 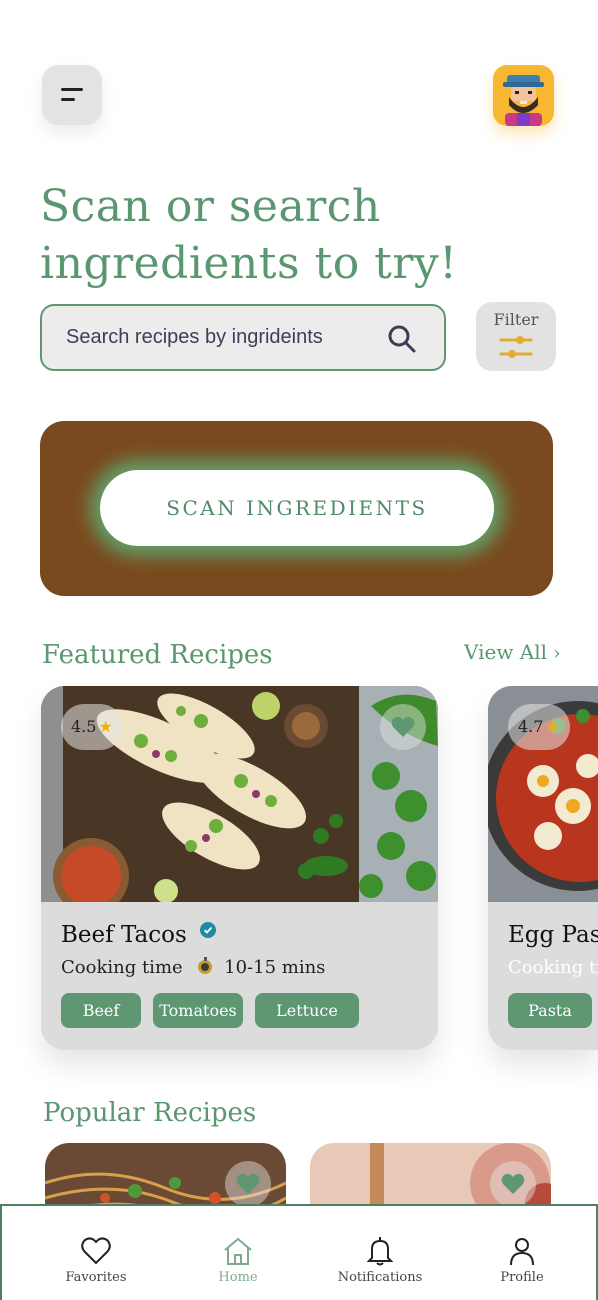 What do you see at coordinates (557, 653) in the screenshot?
I see `chevron-right-icon: ›` at bounding box center [557, 653].